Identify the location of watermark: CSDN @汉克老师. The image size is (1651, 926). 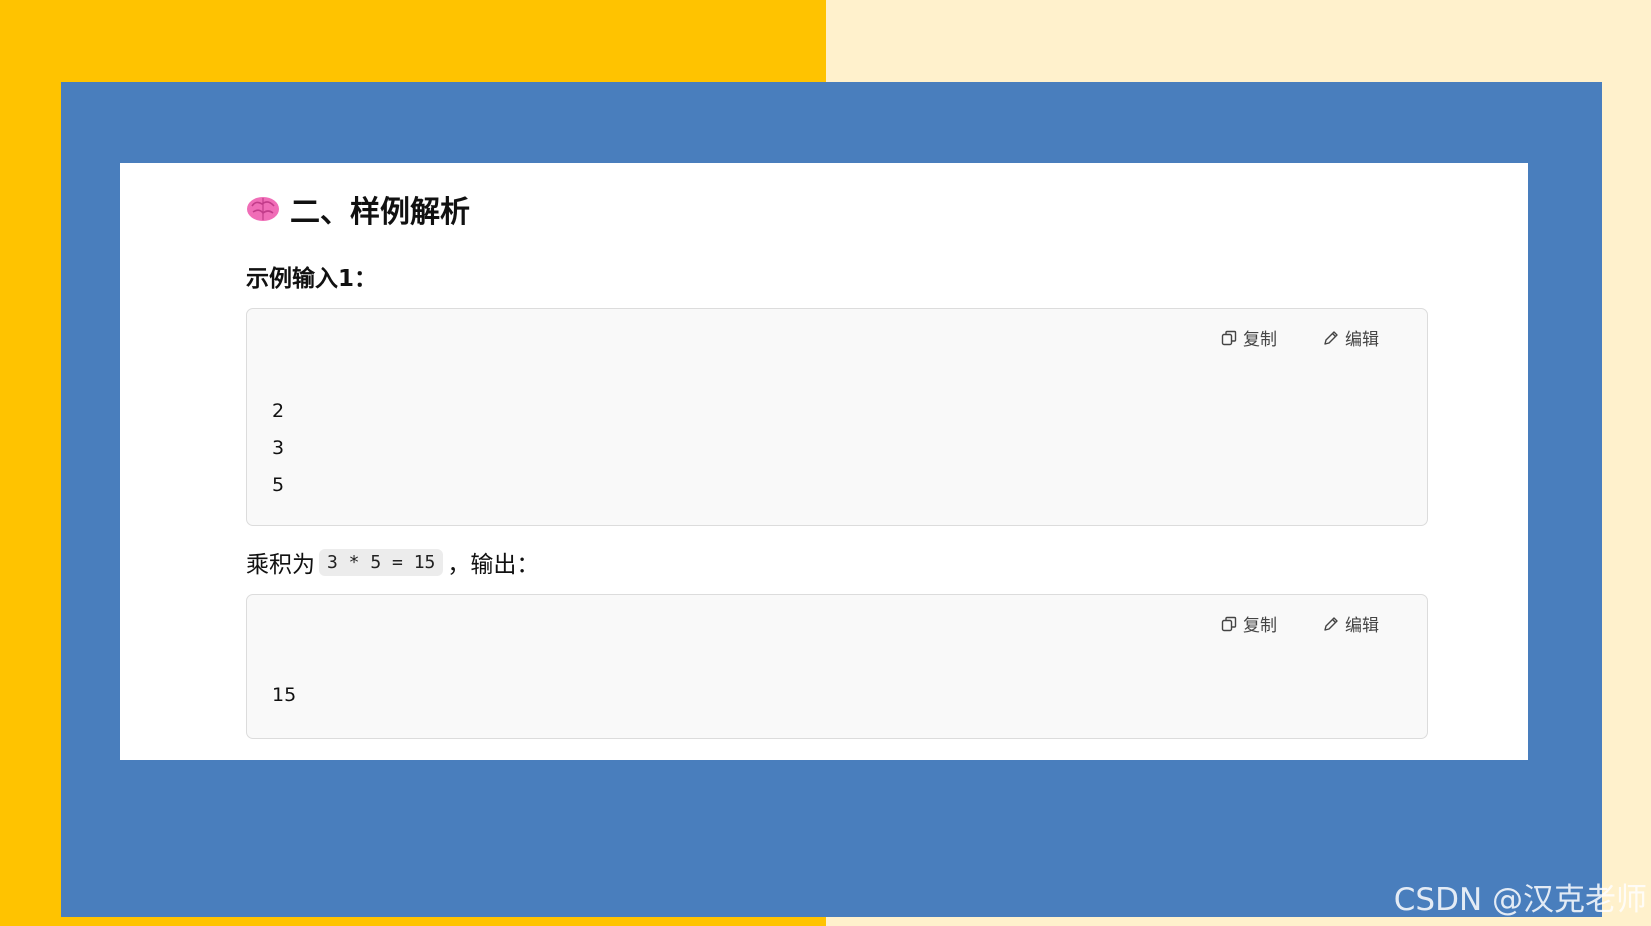
(1520, 900).